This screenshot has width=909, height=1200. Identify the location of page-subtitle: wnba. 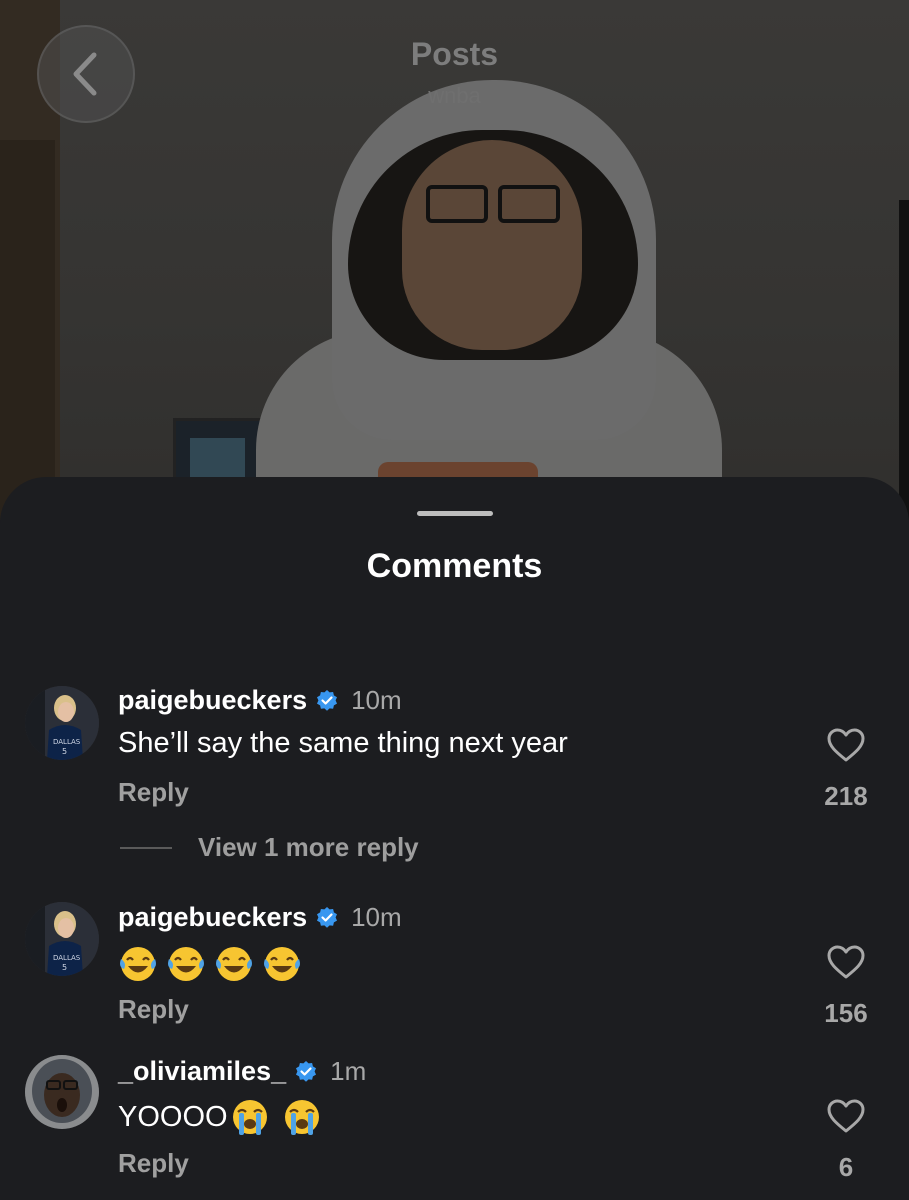
(454, 95).